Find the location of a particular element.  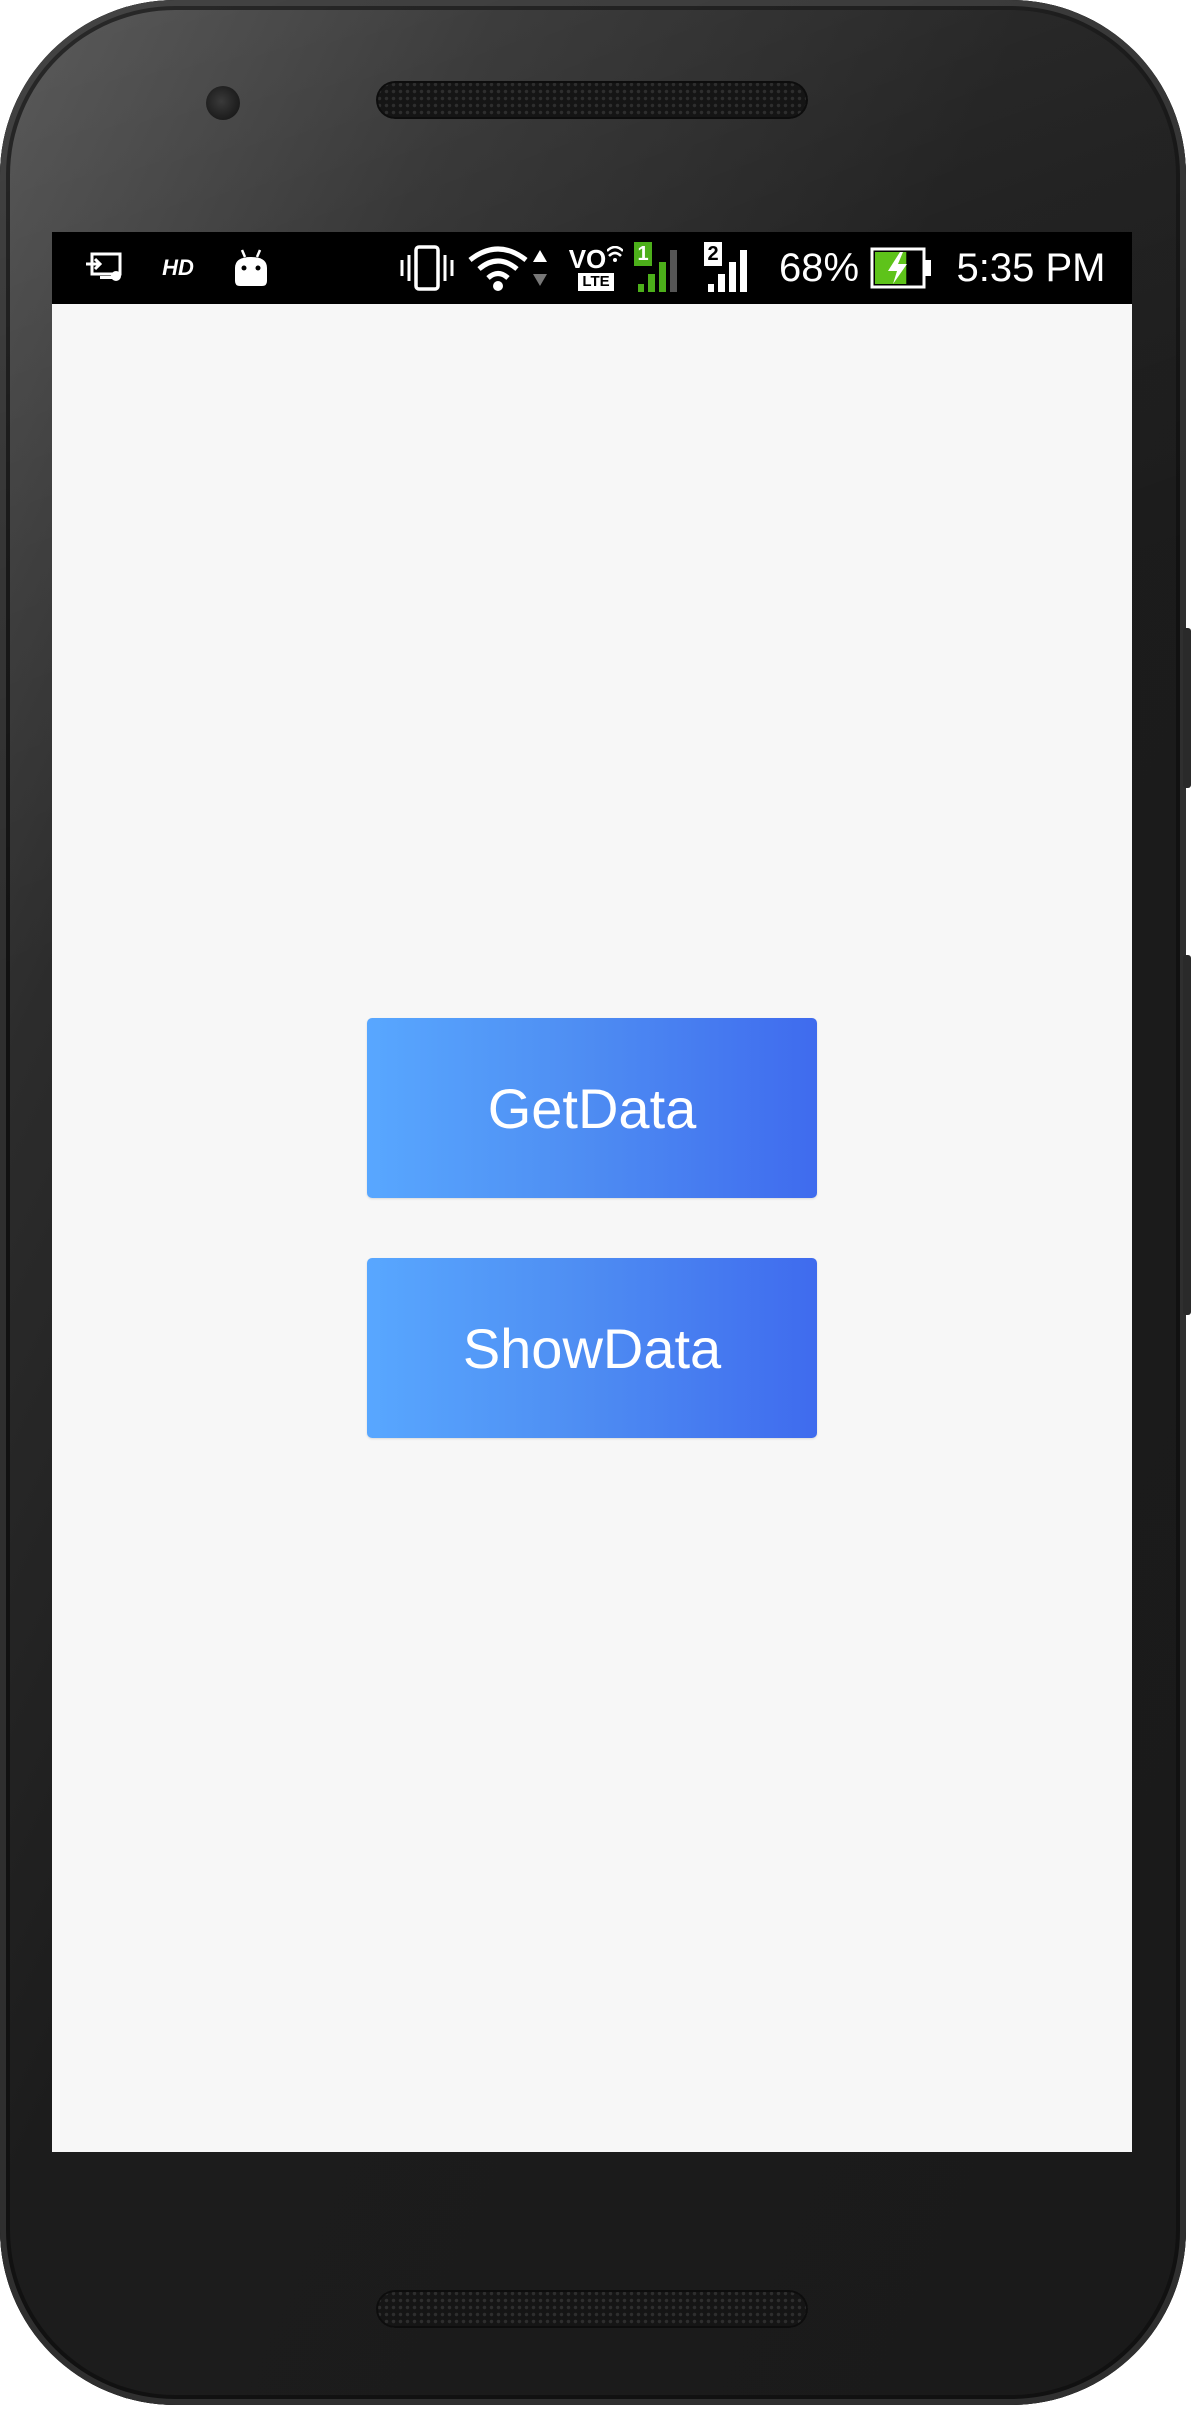

status-bar: HD VO LTE 1 2 68% 5:35 PM is located at coordinates (592, 268).